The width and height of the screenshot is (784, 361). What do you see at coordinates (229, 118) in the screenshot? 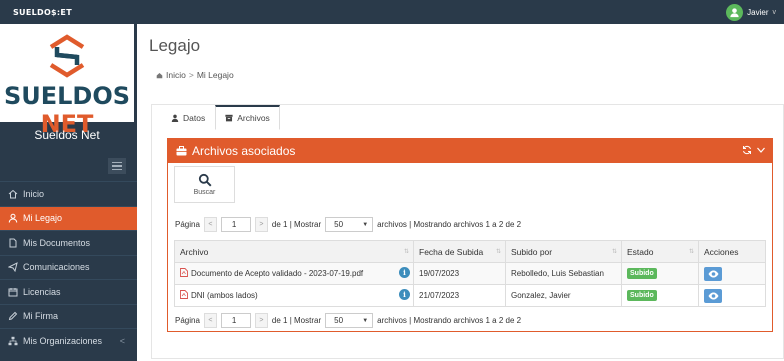
I see `archive-icon` at bounding box center [229, 118].